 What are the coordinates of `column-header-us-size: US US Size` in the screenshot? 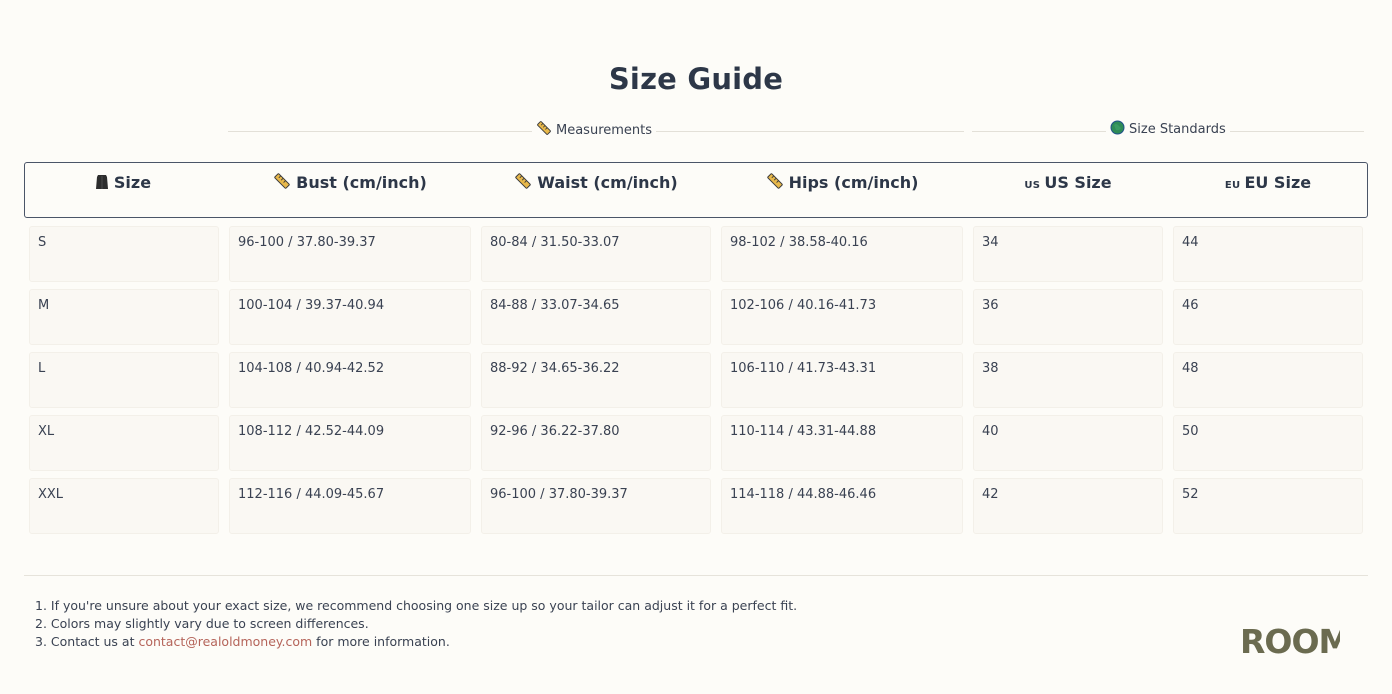 It's located at (1068, 182).